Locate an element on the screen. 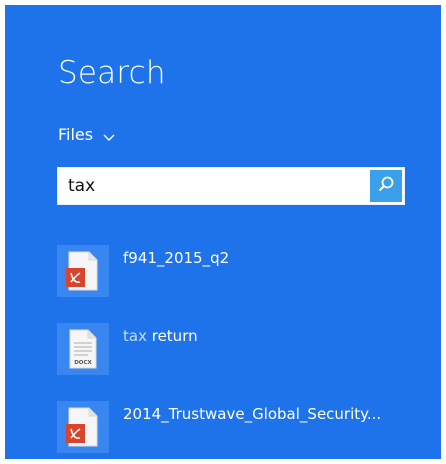 The width and height of the screenshot is (446, 464). magnifier-icon is located at coordinates (386, 186).